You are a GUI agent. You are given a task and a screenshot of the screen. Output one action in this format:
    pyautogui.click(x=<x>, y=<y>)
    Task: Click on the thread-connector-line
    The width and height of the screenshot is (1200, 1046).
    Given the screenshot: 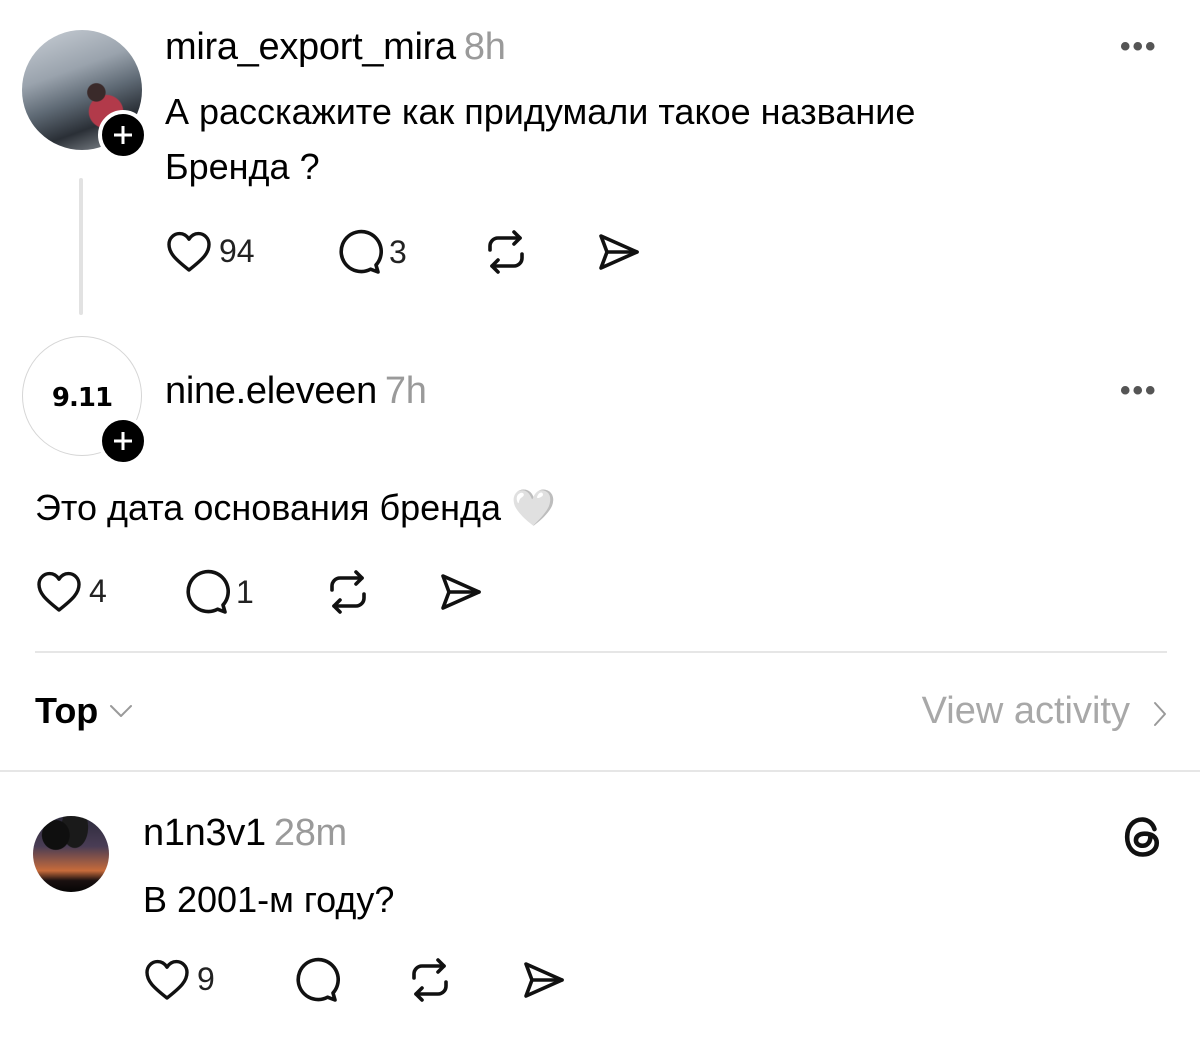 What is the action you would take?
    pyautogui.click(x=81, y=246)
    